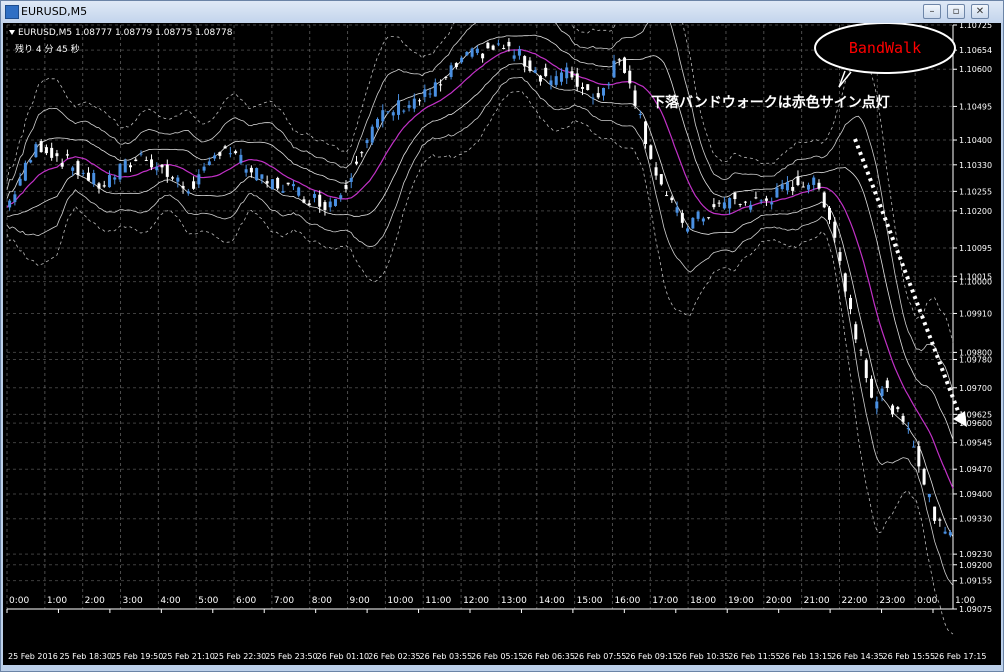 The width and height of the screenshot is (1004, 672). I want to click on bandwalk-label: BandWalk, so click(885, 48).